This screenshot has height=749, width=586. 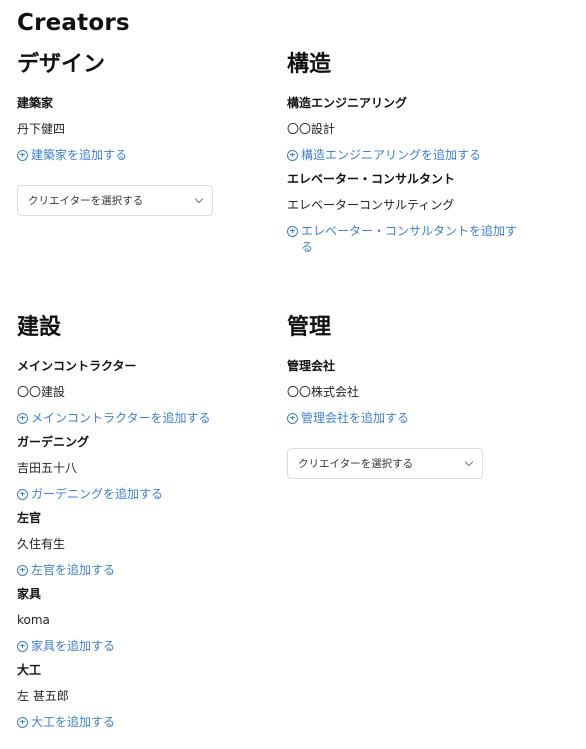 What do you see at coordinates (73, 23) in the screenshot?
I see `page-title: Creators` at bounding box center [73, 23].